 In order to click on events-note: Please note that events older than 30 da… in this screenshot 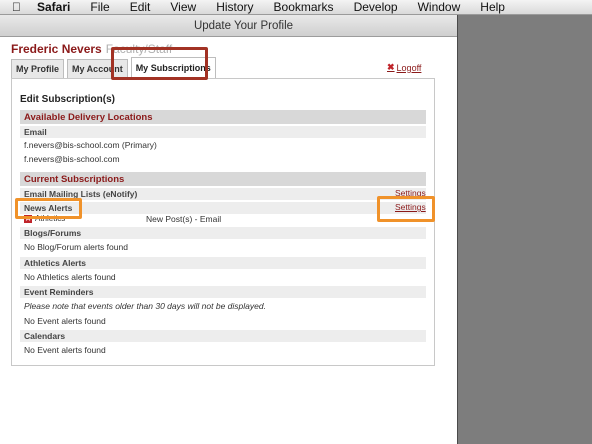, I will do `click(145, 306)`.